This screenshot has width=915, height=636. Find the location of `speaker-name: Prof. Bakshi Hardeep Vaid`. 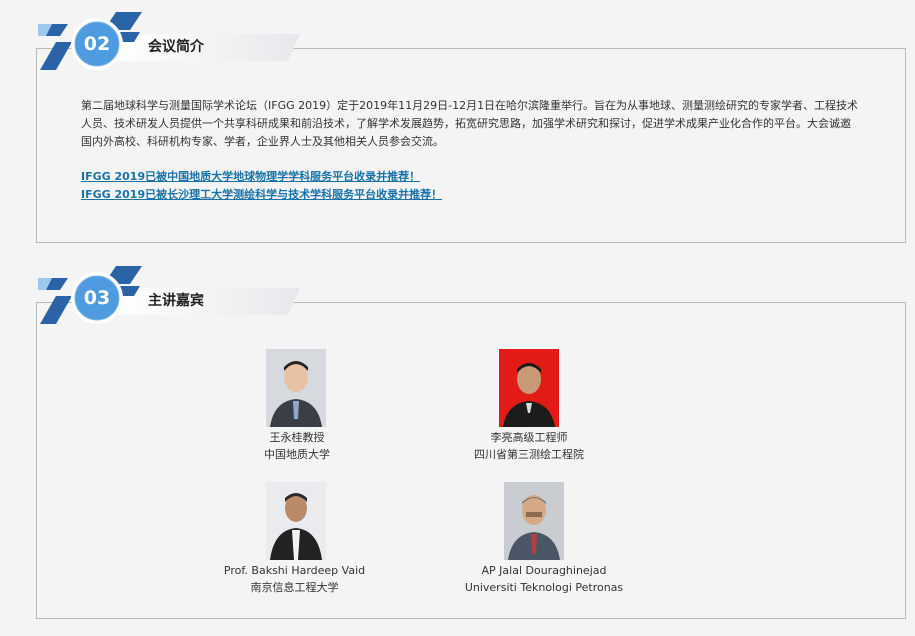

speaker-name: Prof. Bakshi Hardeep Vaid is located at coordinates (294, 570).